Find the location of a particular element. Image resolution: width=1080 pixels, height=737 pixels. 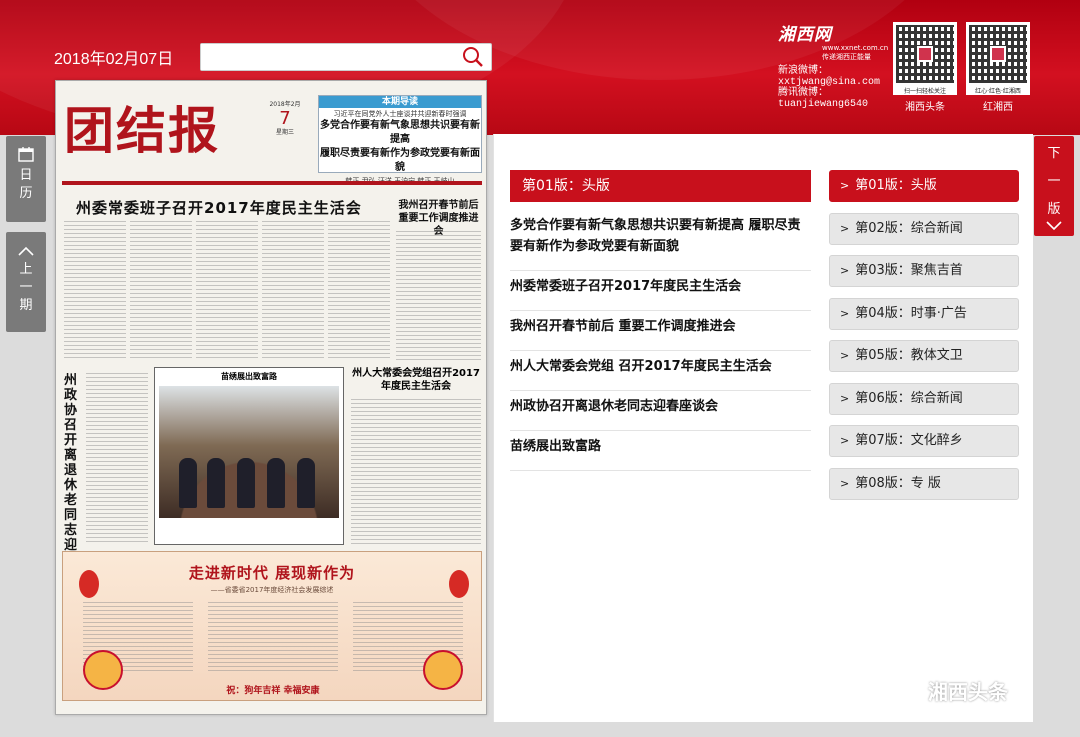

previous-issue-button: 上 一 期 is located at coordinates (26, 282).